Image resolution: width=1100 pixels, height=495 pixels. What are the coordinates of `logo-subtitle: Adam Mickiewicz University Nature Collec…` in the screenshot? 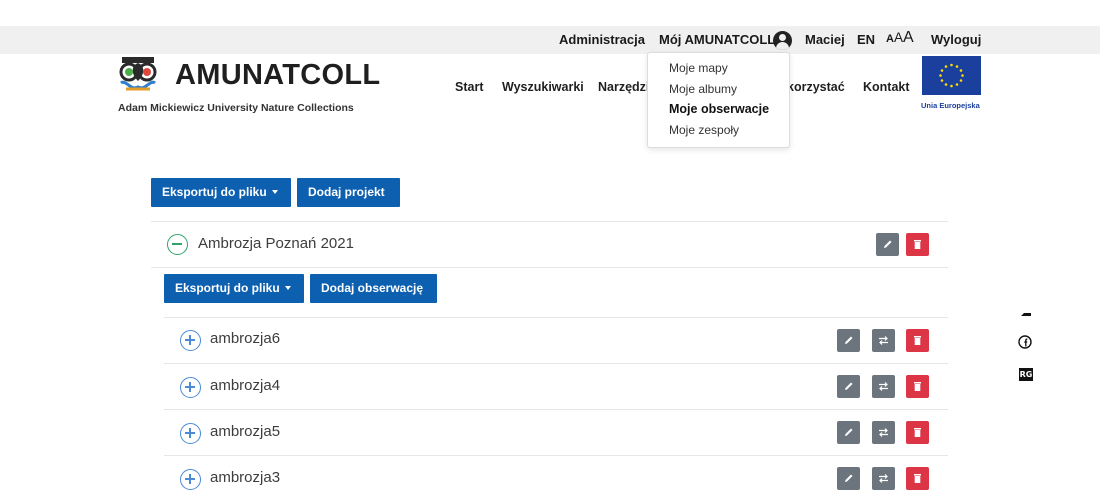 It's located at (236, 108).